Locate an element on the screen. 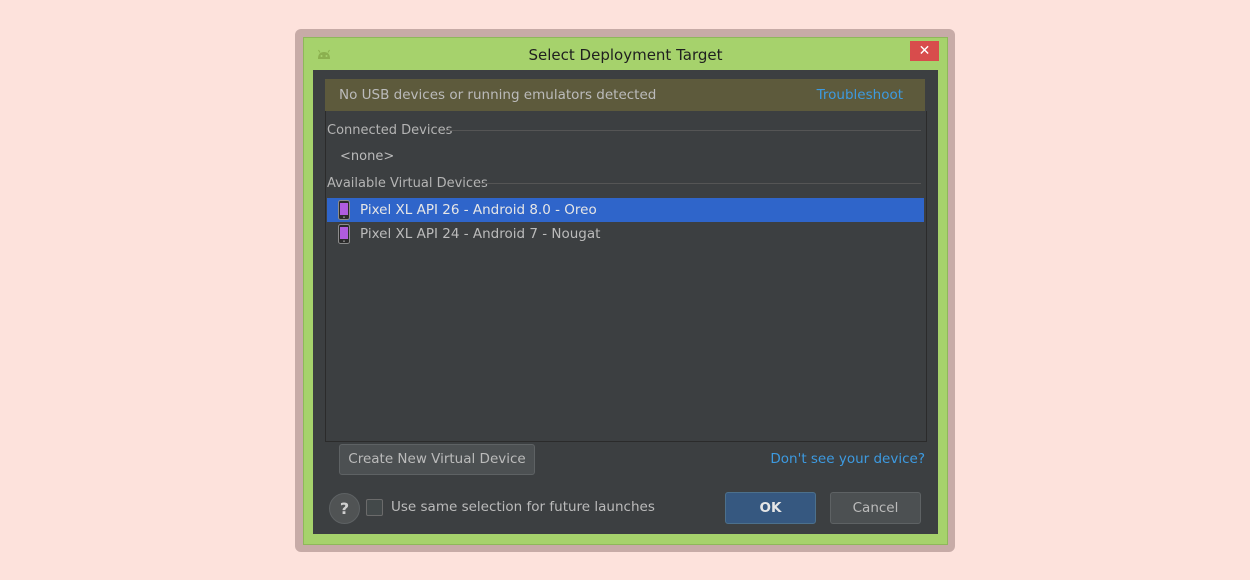  dont-see-device-link: Don't see your device? is located at coordinates (847, 459).